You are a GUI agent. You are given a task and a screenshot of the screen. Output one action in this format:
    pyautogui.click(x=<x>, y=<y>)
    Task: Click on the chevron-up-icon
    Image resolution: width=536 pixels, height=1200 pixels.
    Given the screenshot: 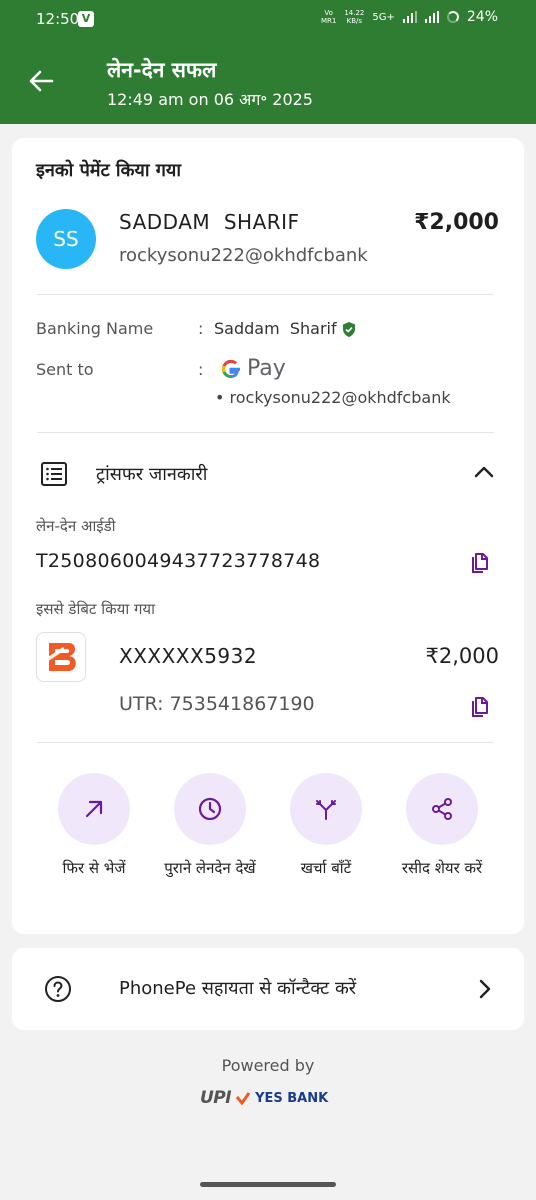 What is the action you would take?
    pyautogui.click(x=484, y=472)
    